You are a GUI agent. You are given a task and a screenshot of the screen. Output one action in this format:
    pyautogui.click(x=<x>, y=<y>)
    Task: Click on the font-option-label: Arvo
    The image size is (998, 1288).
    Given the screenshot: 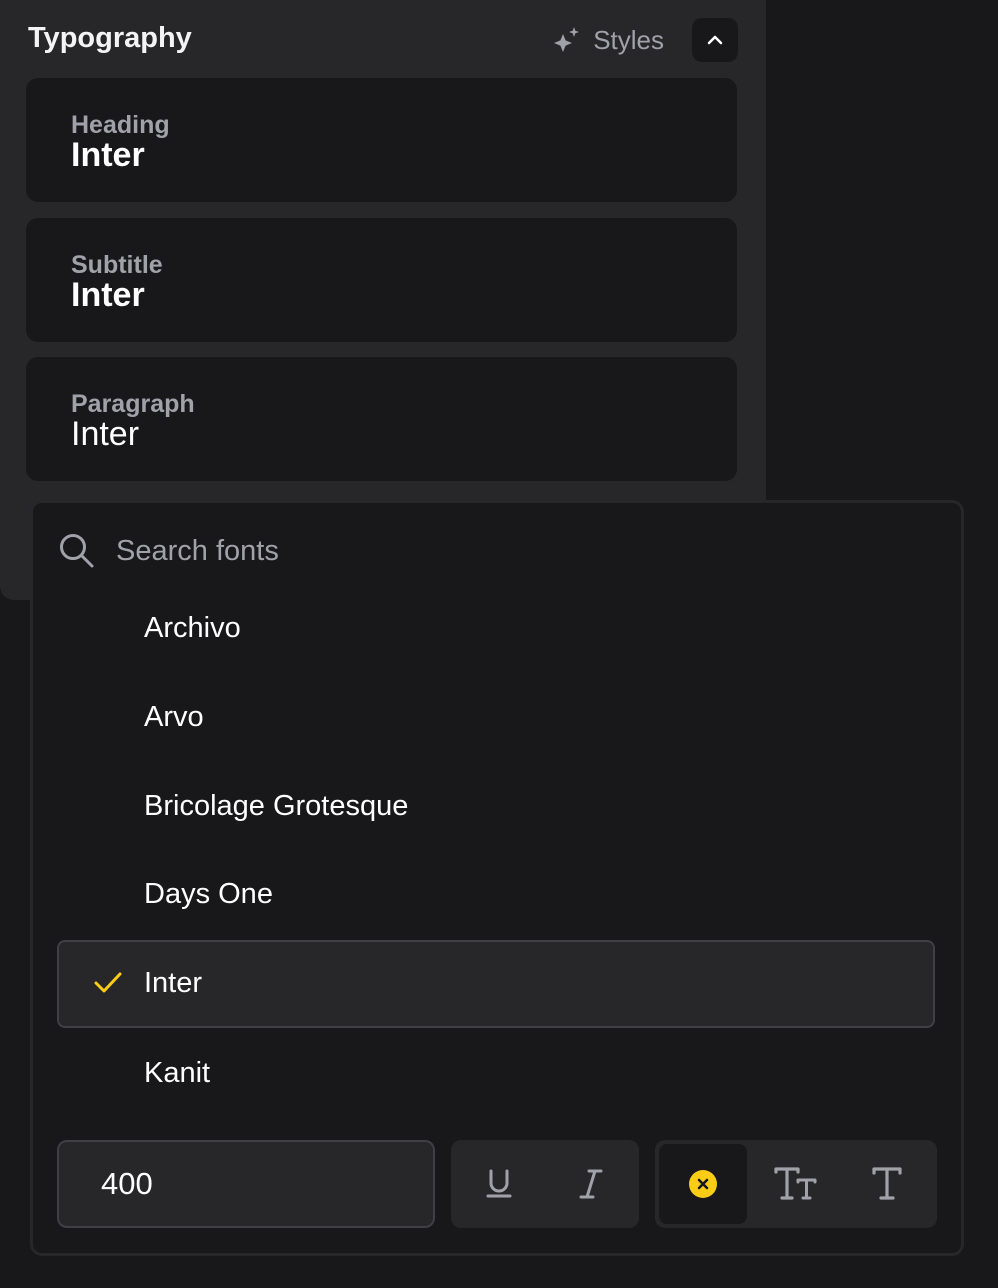 What is the action you would take?
    pyautogui.click(x=174, y=717)
    